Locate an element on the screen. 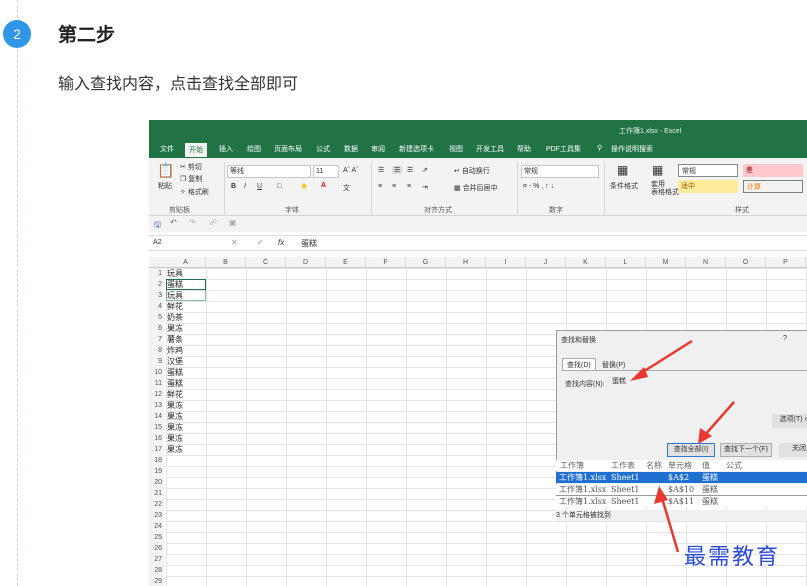 The image size is (807, 586). number-format-icons: ¤ - % , ↑ ↓ is located at coordinates (538, 186).